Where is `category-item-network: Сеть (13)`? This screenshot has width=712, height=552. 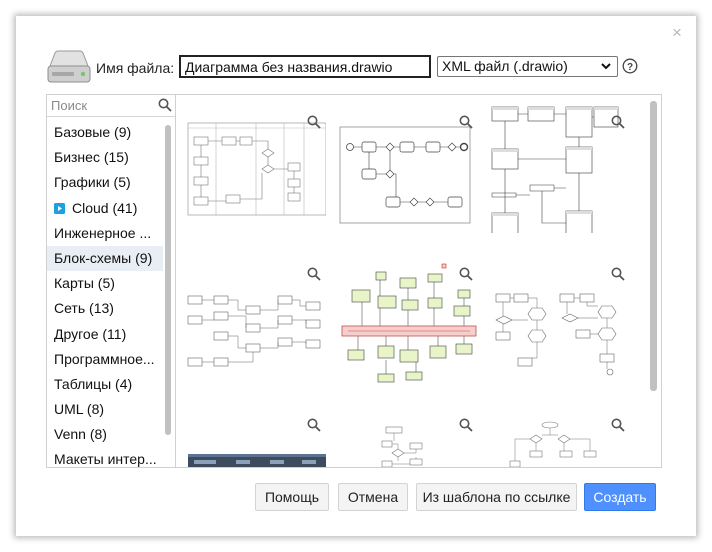 category-item-network: Сеть (13) is located at coordinates (105, 308).